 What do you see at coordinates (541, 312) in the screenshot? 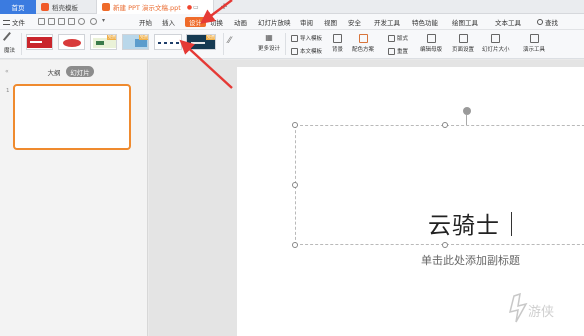
I see `svg-text: 游侠` at bounding box center [541, 312].